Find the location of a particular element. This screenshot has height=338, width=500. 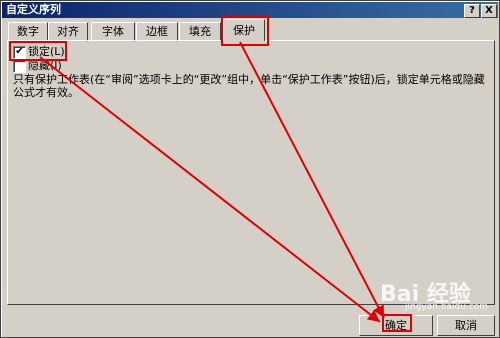

tab-font: 字体 is located at coordinates (113, 32).